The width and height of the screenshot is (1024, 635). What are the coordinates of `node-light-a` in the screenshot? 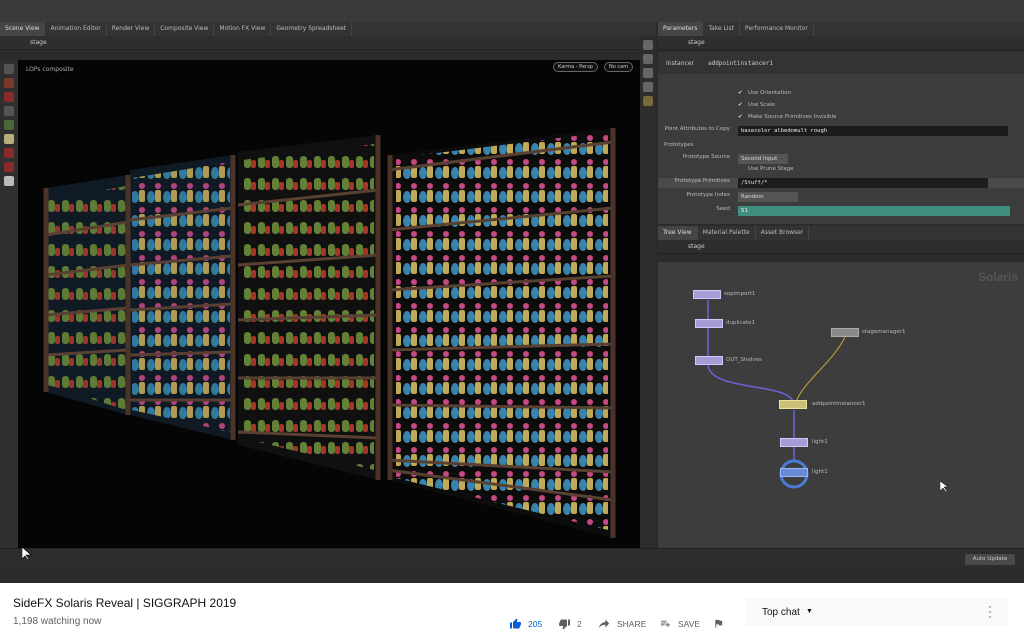 It's located at (794, 442).